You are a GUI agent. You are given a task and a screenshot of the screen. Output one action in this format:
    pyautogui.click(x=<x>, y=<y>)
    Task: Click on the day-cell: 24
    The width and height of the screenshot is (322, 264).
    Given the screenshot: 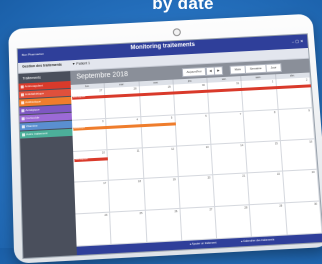 What is the action you would take?
    pyautogui.click(x=93, y=229)
    